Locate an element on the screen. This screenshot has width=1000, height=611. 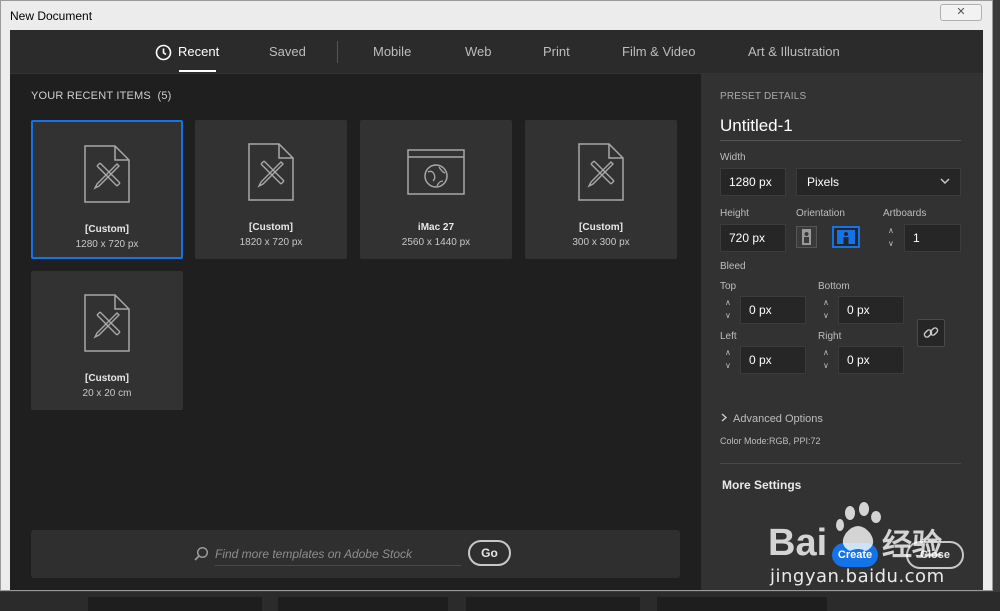
window-close-button: ✕ is located at coordinates (961, 12).